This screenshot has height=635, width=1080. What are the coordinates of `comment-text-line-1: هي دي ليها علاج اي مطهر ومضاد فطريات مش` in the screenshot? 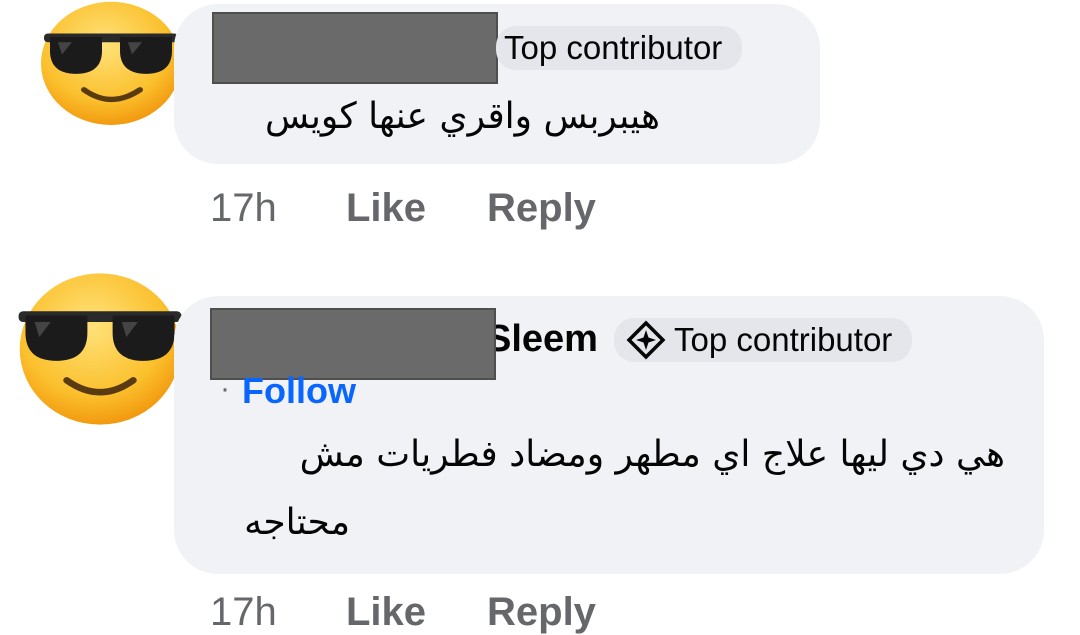 It's located at (652, 454).